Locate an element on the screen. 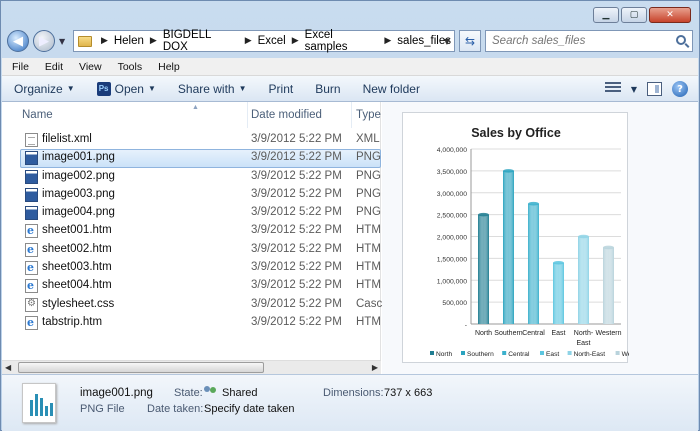 The width and height of the screenshot is (700, 431). print-button: Print is located at coordinates (281, 89).